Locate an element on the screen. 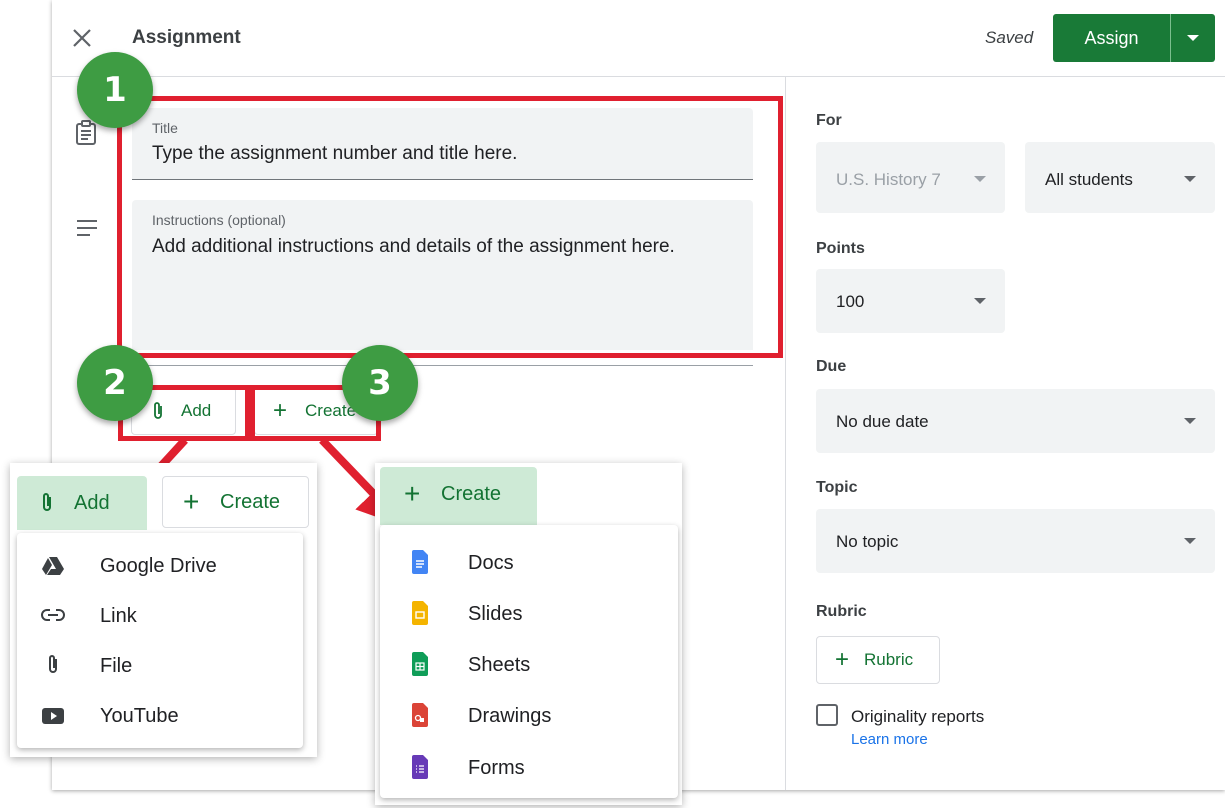  points-label: Points is located at coordinates (840, 248).